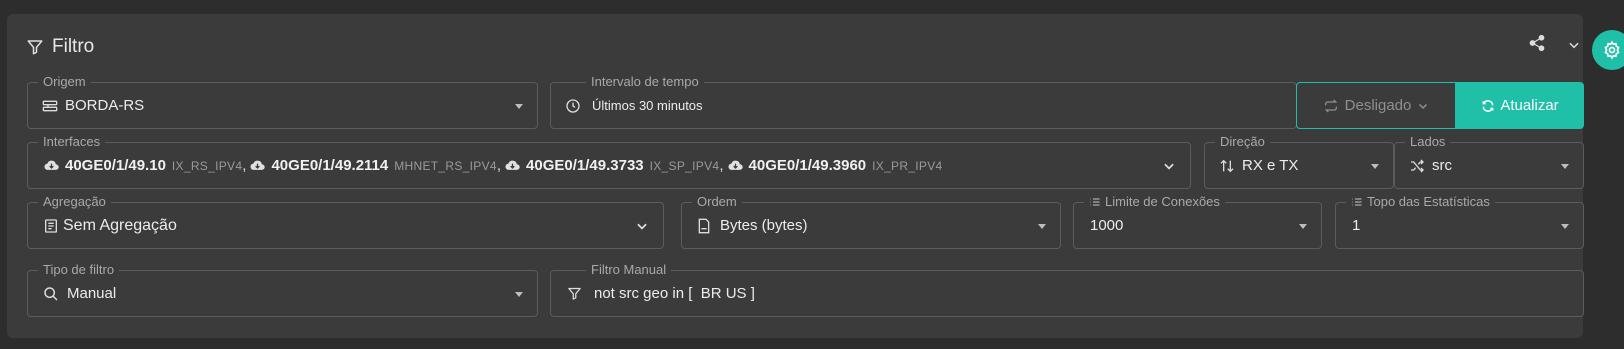  Describe the element at coordinates (50, 105) in the screenshot. I see `router-icon` at that location.